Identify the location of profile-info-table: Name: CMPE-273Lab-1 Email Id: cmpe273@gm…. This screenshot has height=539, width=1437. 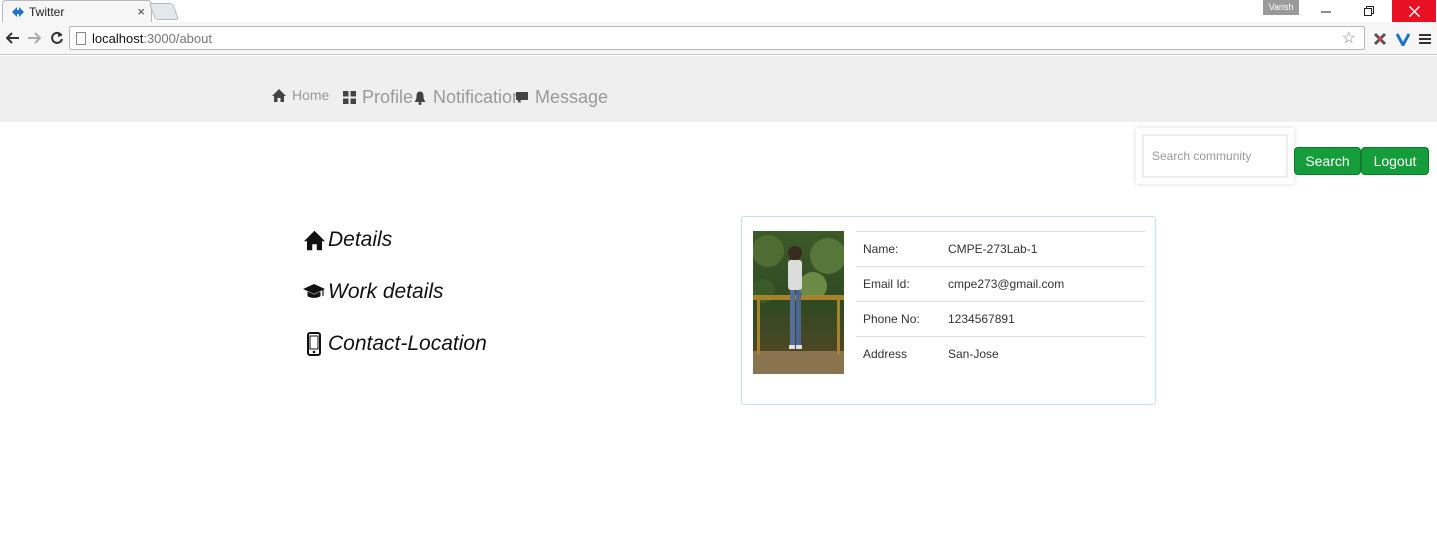
(1000, 301).